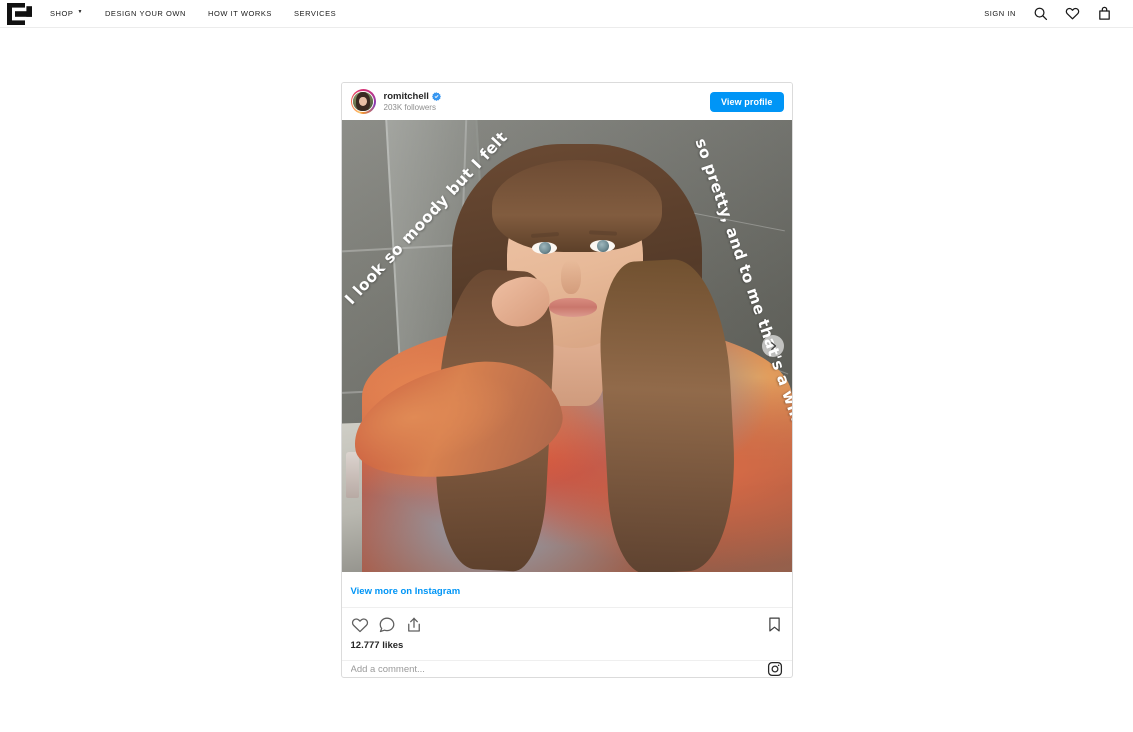 This screenshot has width=1133, height=732. What do you see at coordinates (409, 107) in the screenshot?
I see `follower-count: 203K followers` at bounding box center [409, 107].